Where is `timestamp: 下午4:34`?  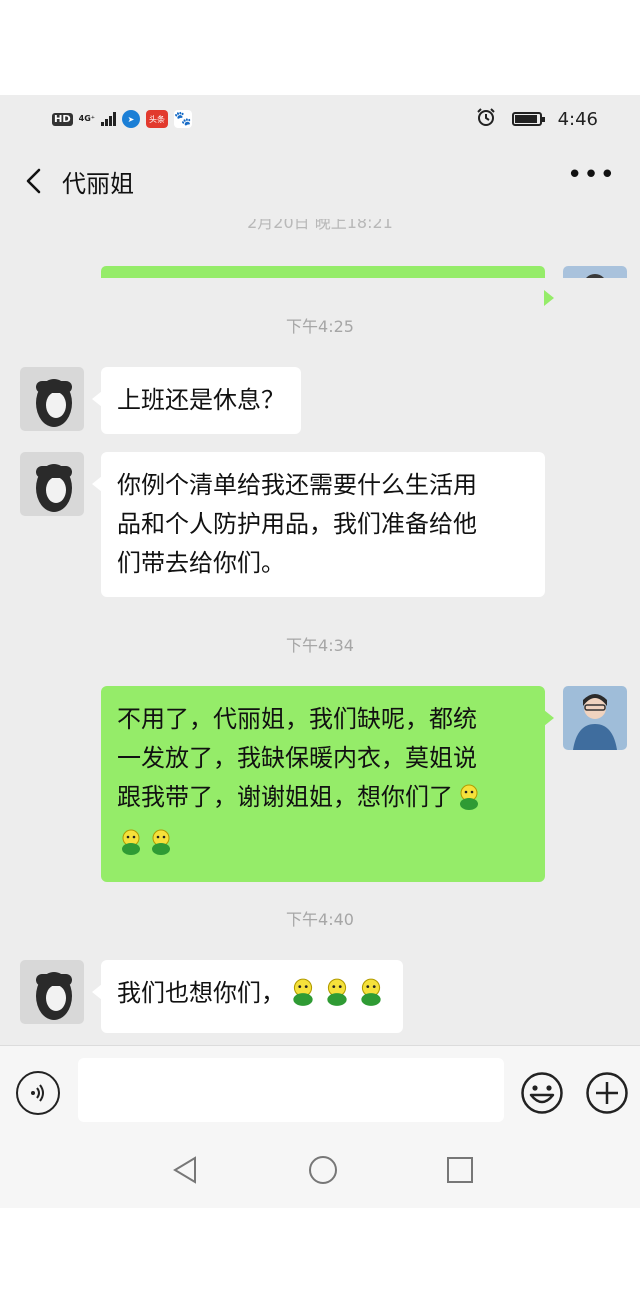
timestamp: 下午4:34 is located at coordinates (320, 645).